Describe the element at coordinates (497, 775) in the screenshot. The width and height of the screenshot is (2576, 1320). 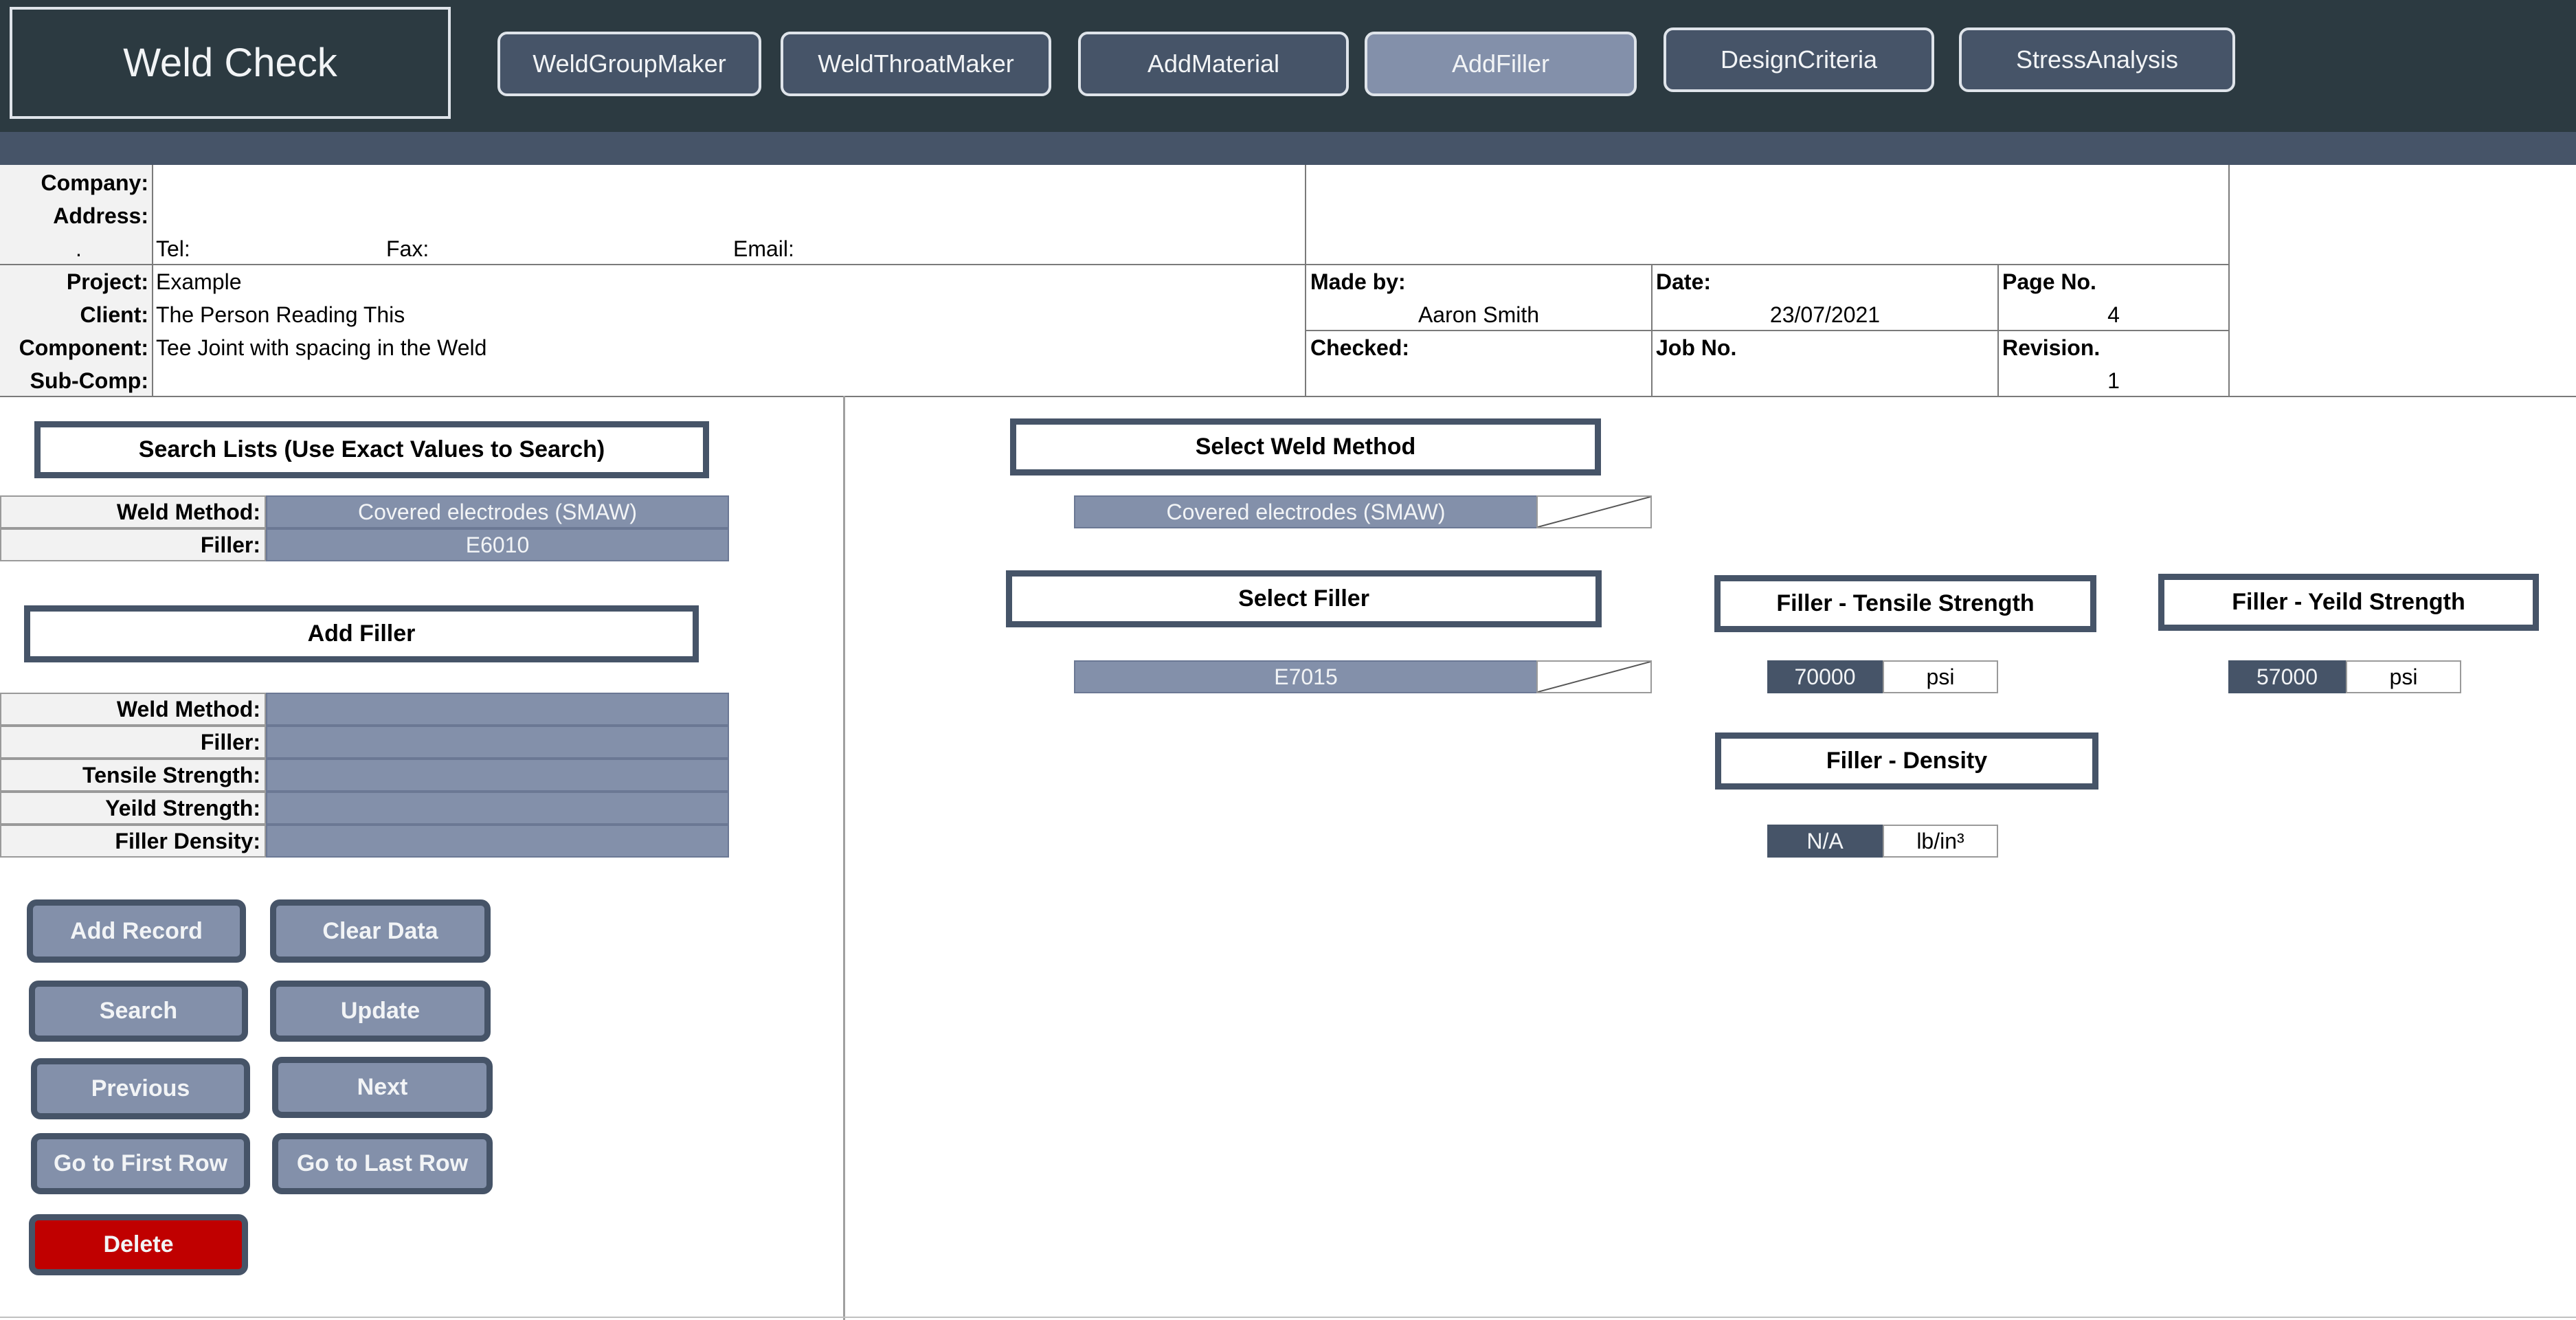
I see `add-tensile-strength-input` at that location.